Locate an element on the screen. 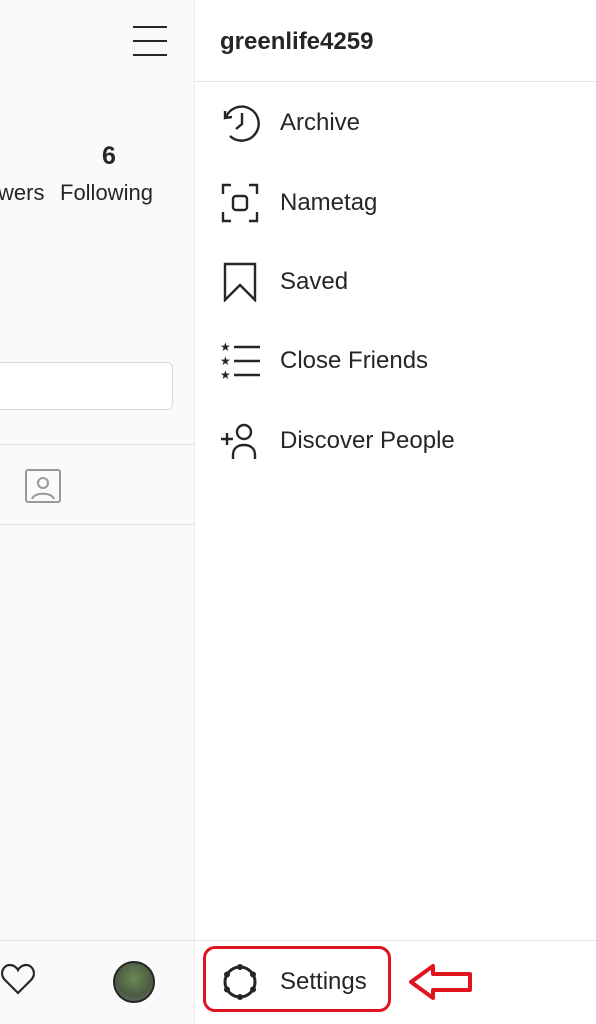  followers-label: wers is located at coordinates (22, 193).